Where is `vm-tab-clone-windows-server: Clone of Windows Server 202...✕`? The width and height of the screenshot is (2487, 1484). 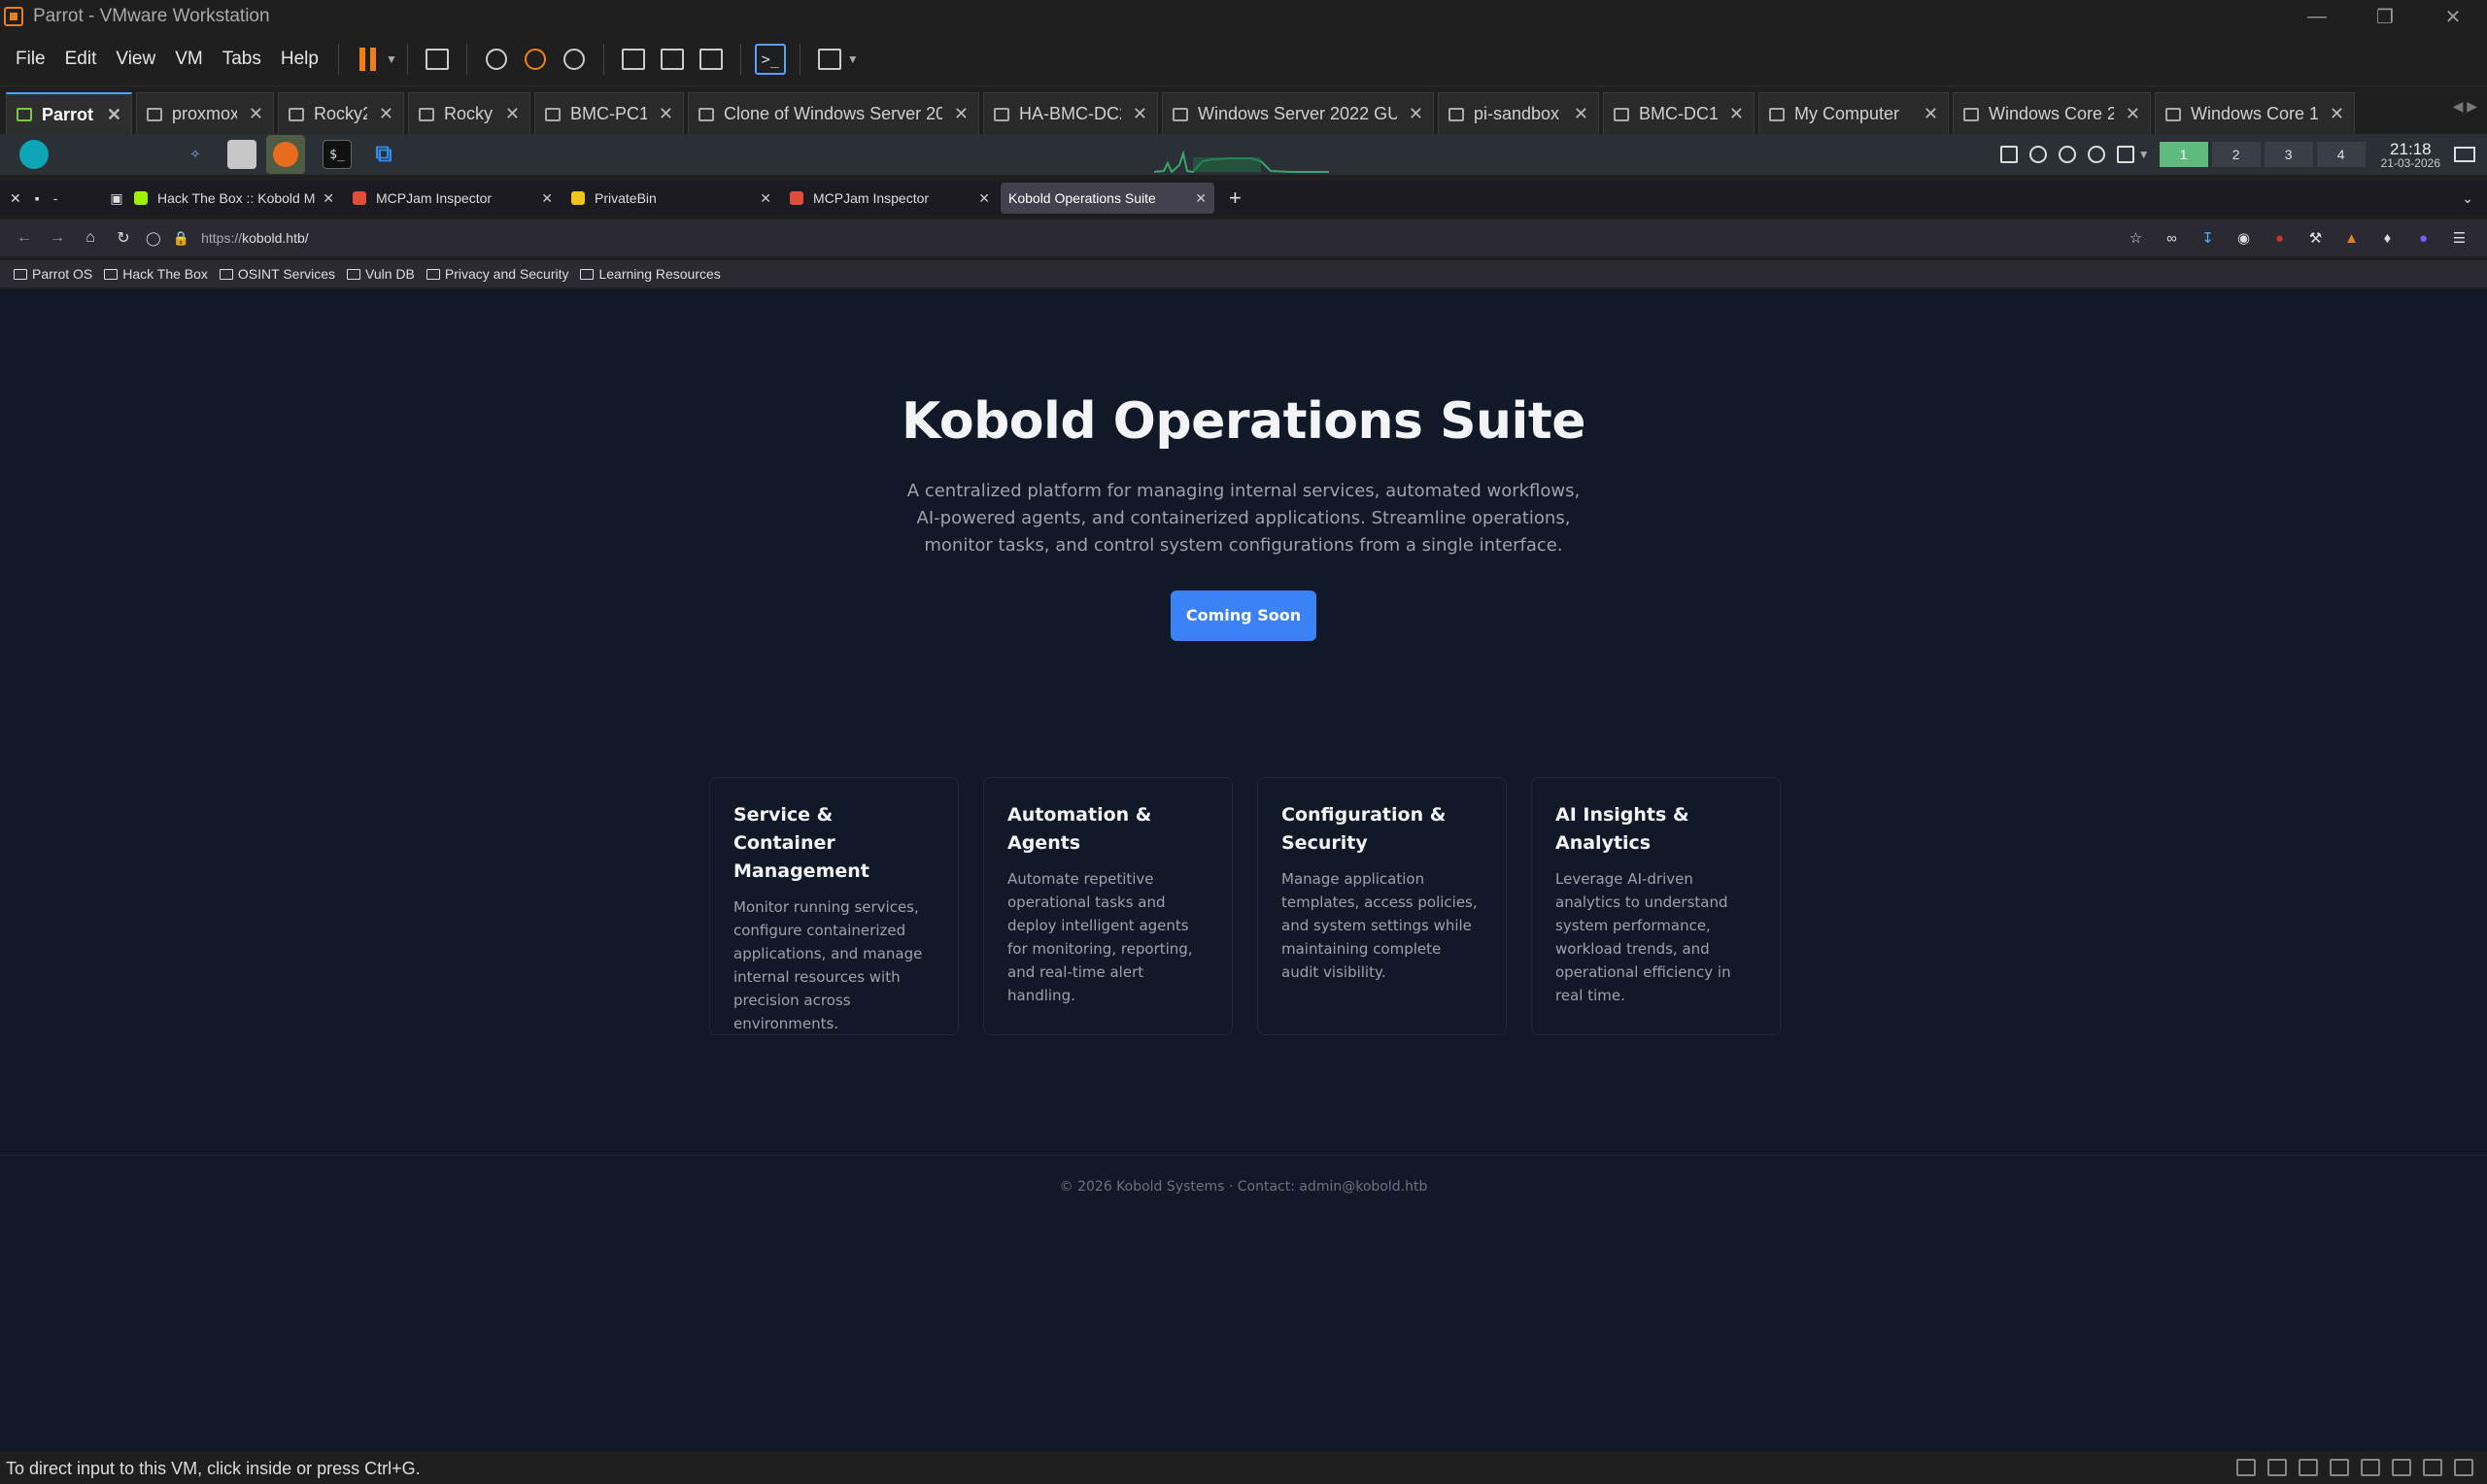
vm-tab-clone-windows-server: Clone of Windows Server 202...✕ is located at coordinates (833, 114).